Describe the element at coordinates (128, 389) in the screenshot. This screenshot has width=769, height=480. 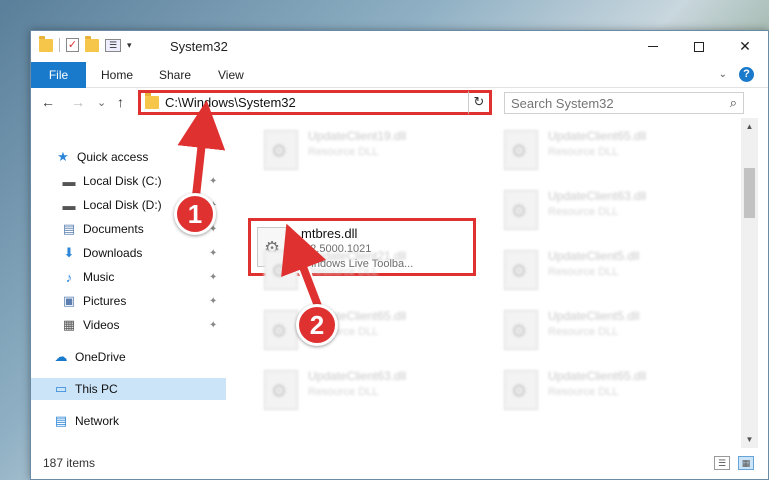
I see `sidebar-item: ▭ This PC` at that location.